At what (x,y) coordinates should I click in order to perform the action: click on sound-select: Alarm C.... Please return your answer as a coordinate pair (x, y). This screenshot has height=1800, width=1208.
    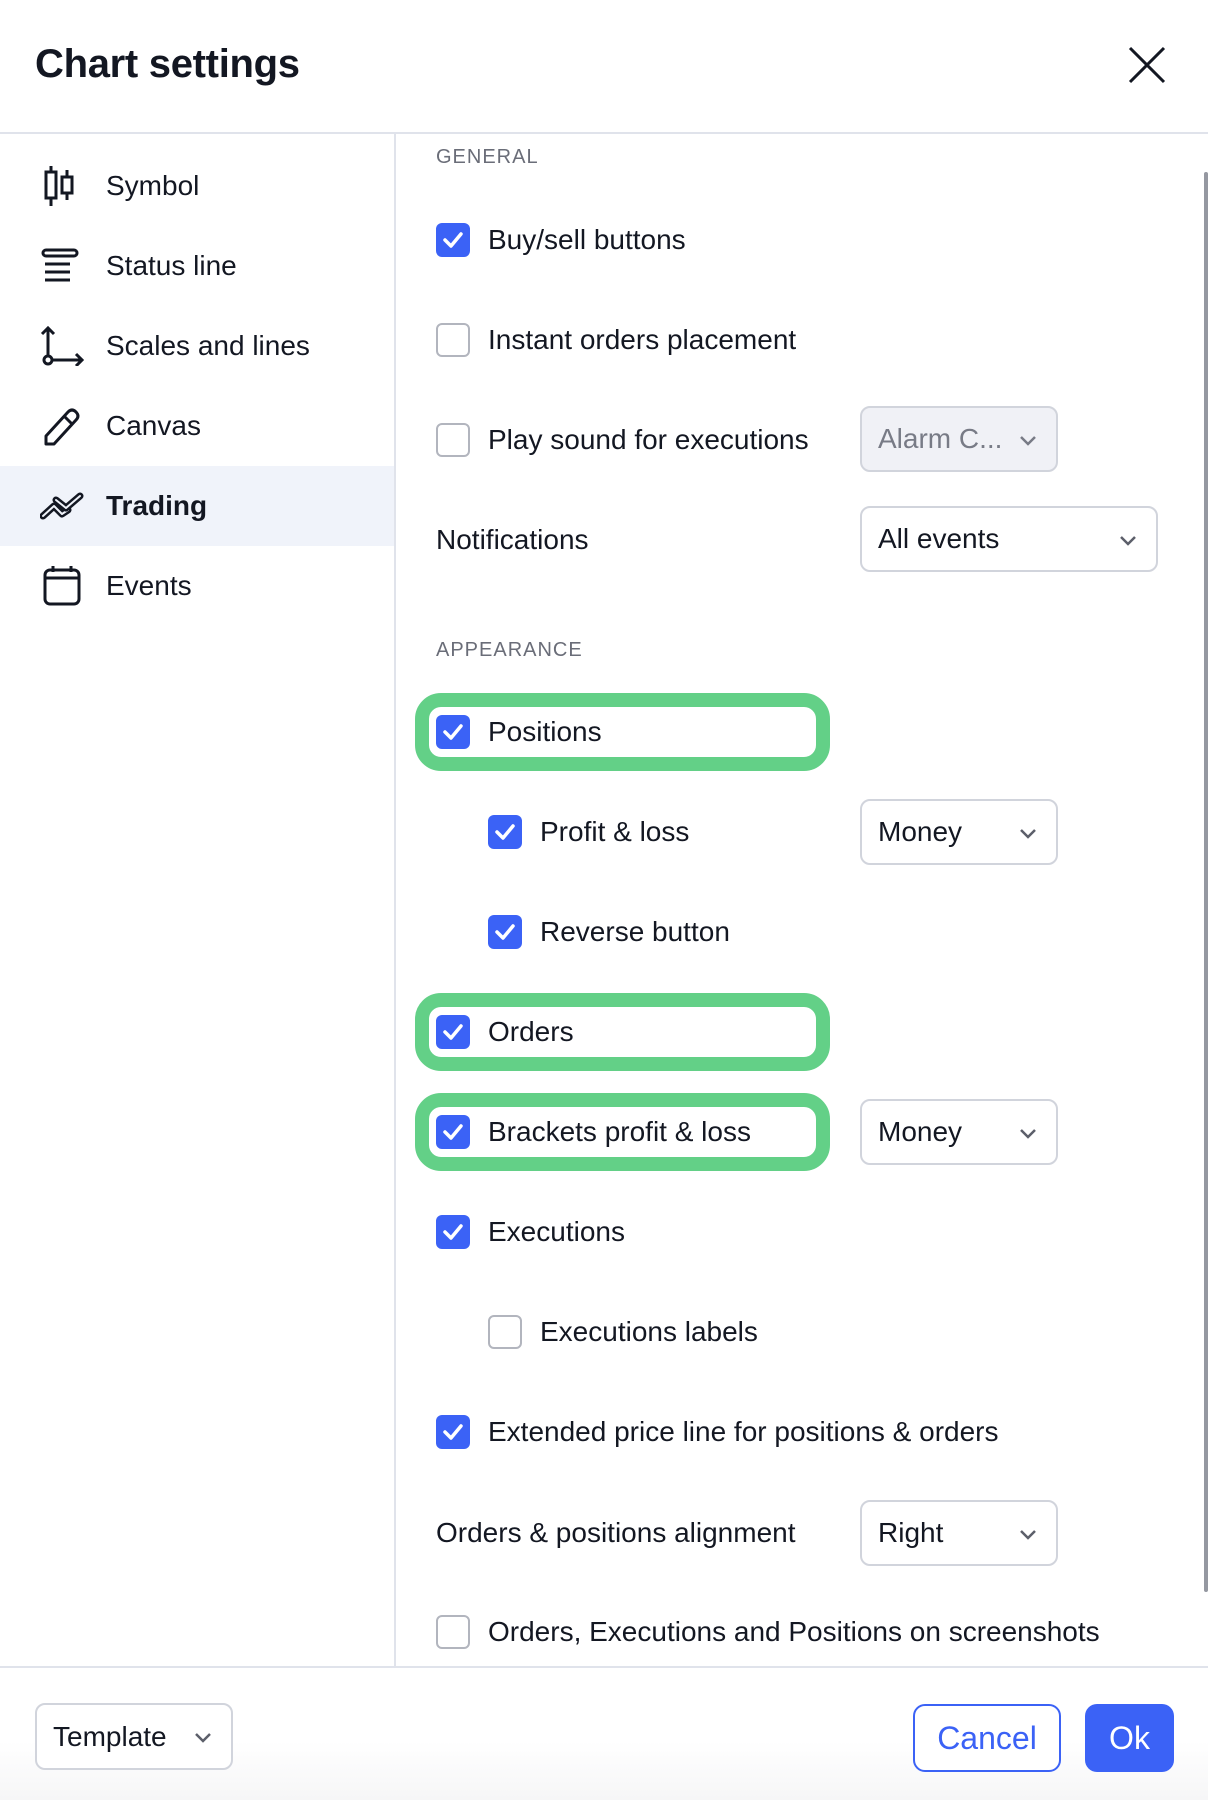
    Looking at the image, I should click on (959, 439).